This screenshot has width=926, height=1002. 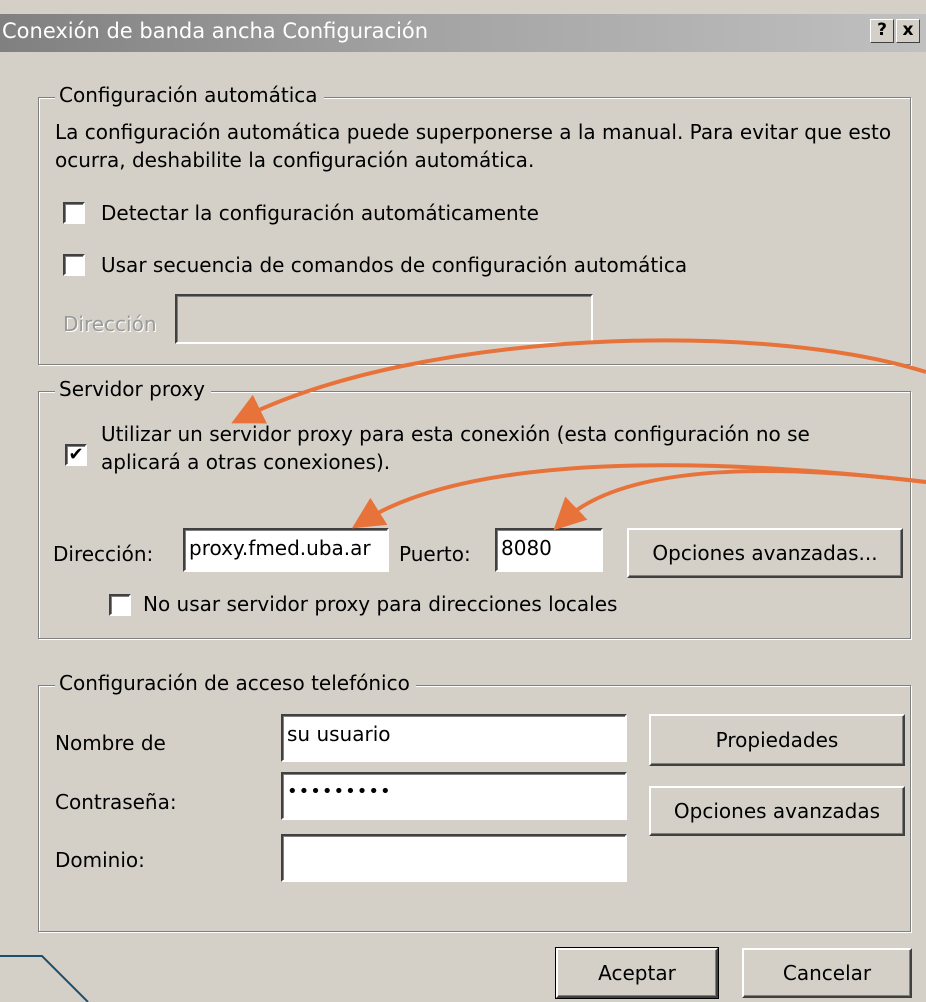 I want to click on arrow-to-proxy-port-icon, so click(x=739, y=500).